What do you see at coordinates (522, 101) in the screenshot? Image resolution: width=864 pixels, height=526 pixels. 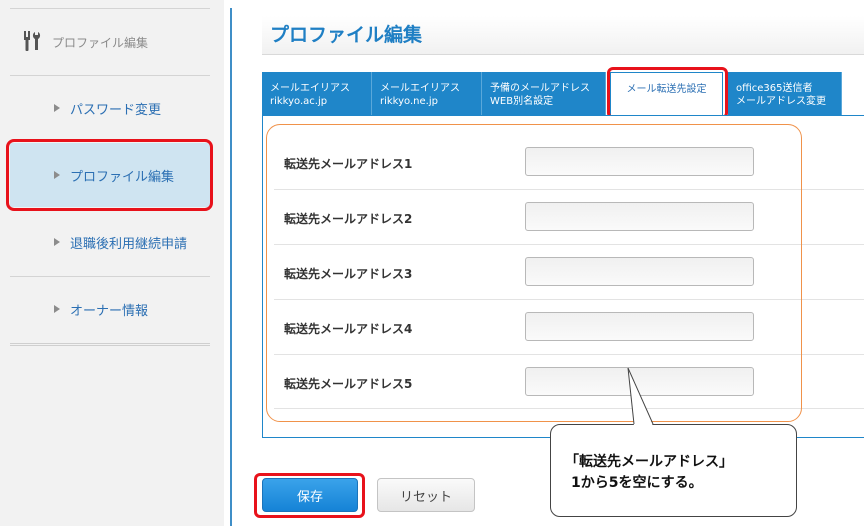 I see `tab-label: WEB別名設定` at bounding box center [522, 101].